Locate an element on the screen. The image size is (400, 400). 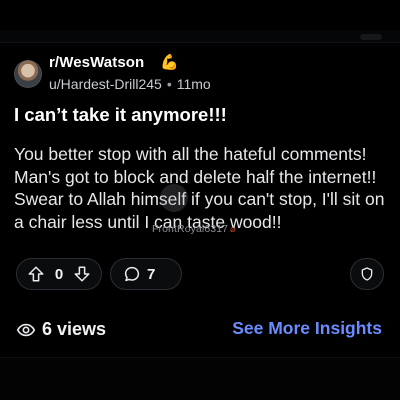
vote-pill: 0 is located at coordinates (59, 274).